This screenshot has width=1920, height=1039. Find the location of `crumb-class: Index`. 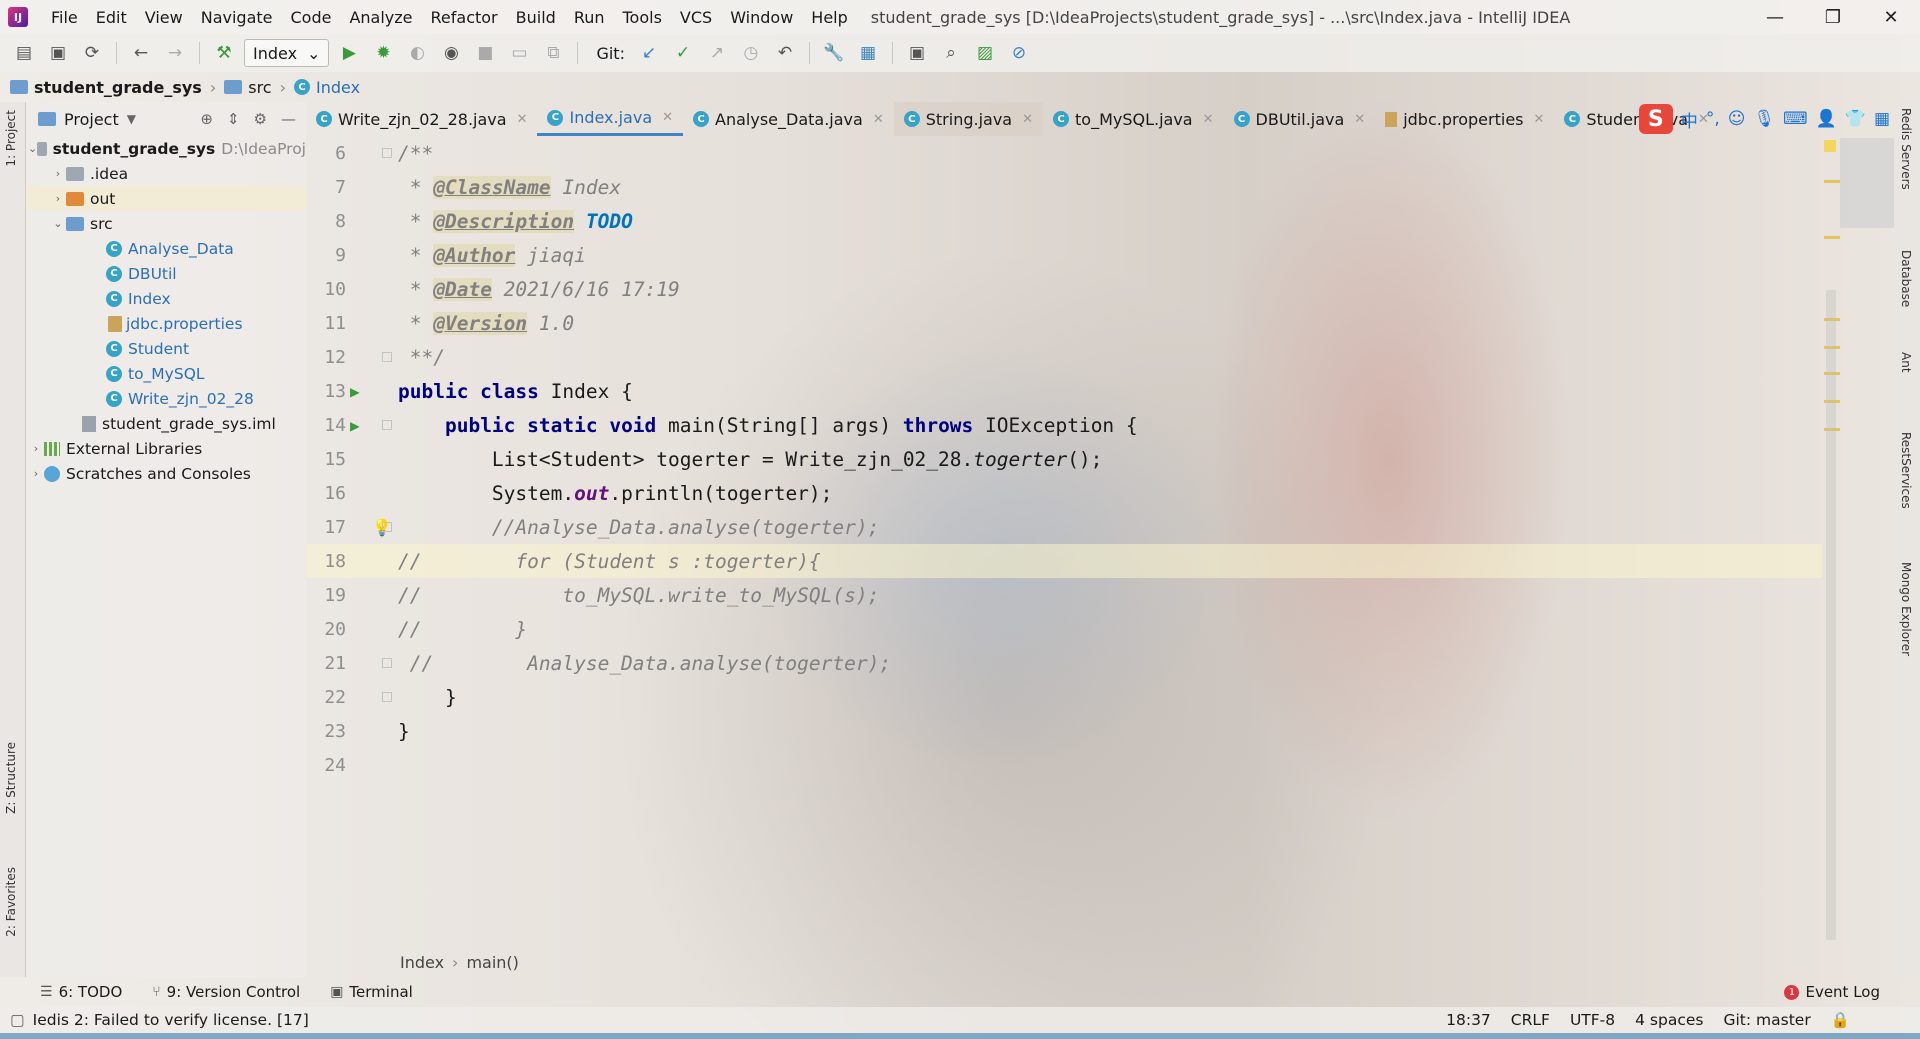

crumb-class: Index is located at coordinates (422, 962).